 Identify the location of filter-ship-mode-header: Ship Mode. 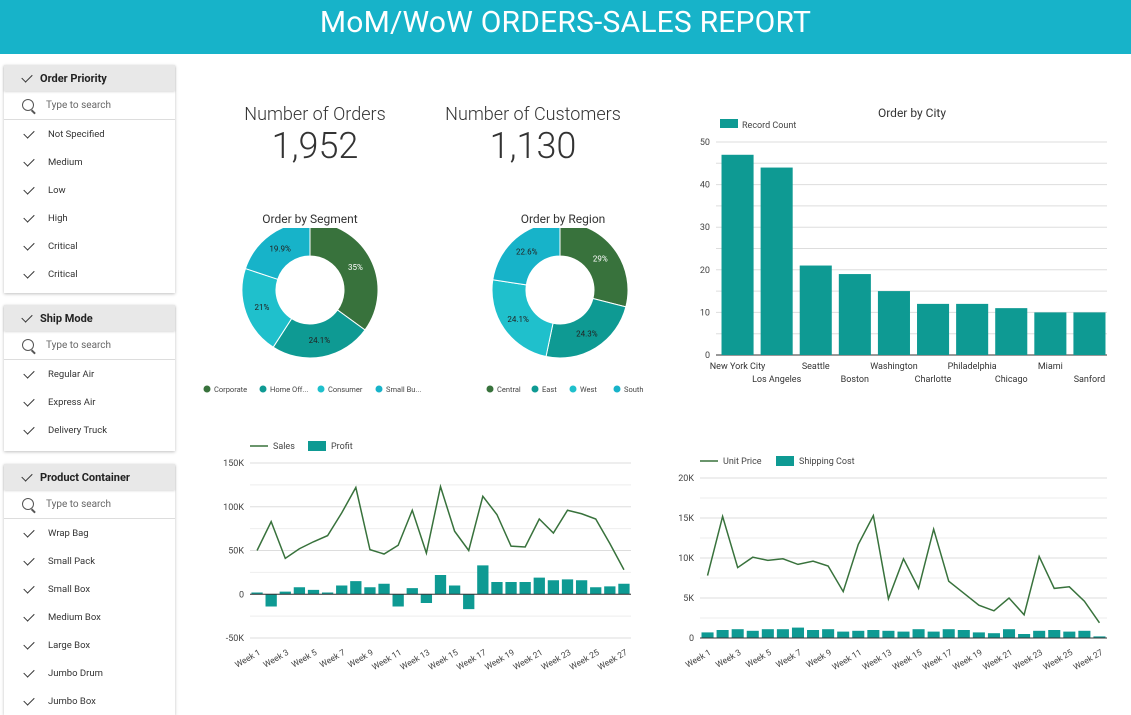
(89, 318).